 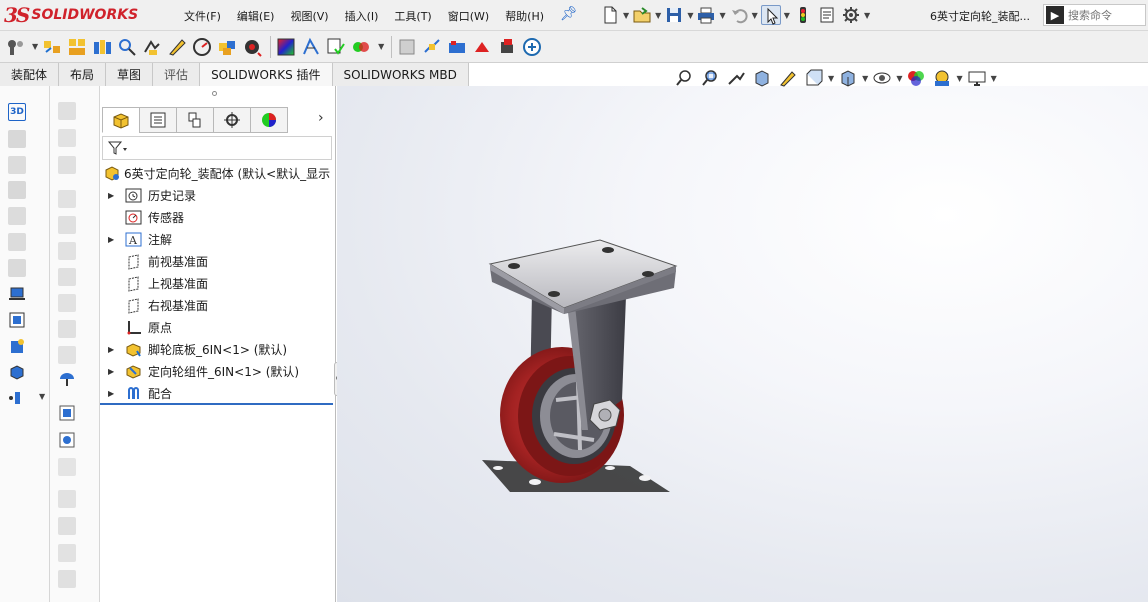 What do you see at coordinates (17, 112) in the screenshot?
I see `3d-view-icon: 3D` at bounding box center [17, 112].